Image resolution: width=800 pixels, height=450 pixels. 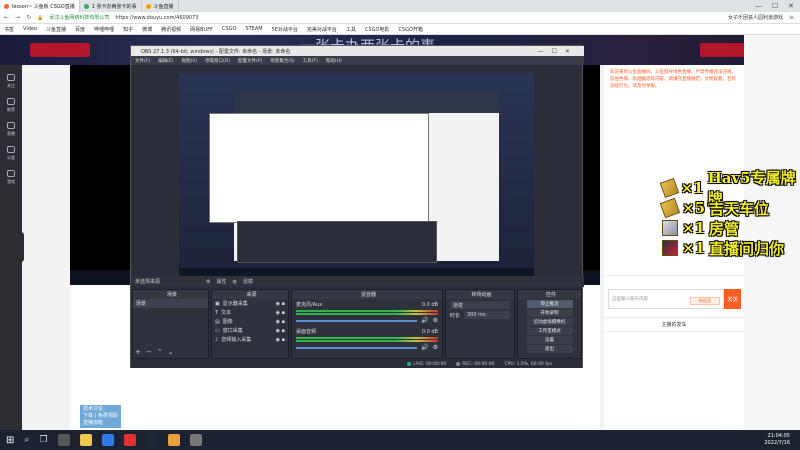 I want to click on source-item: T 文本 ◉ ▪, so click(x=250, y=312).